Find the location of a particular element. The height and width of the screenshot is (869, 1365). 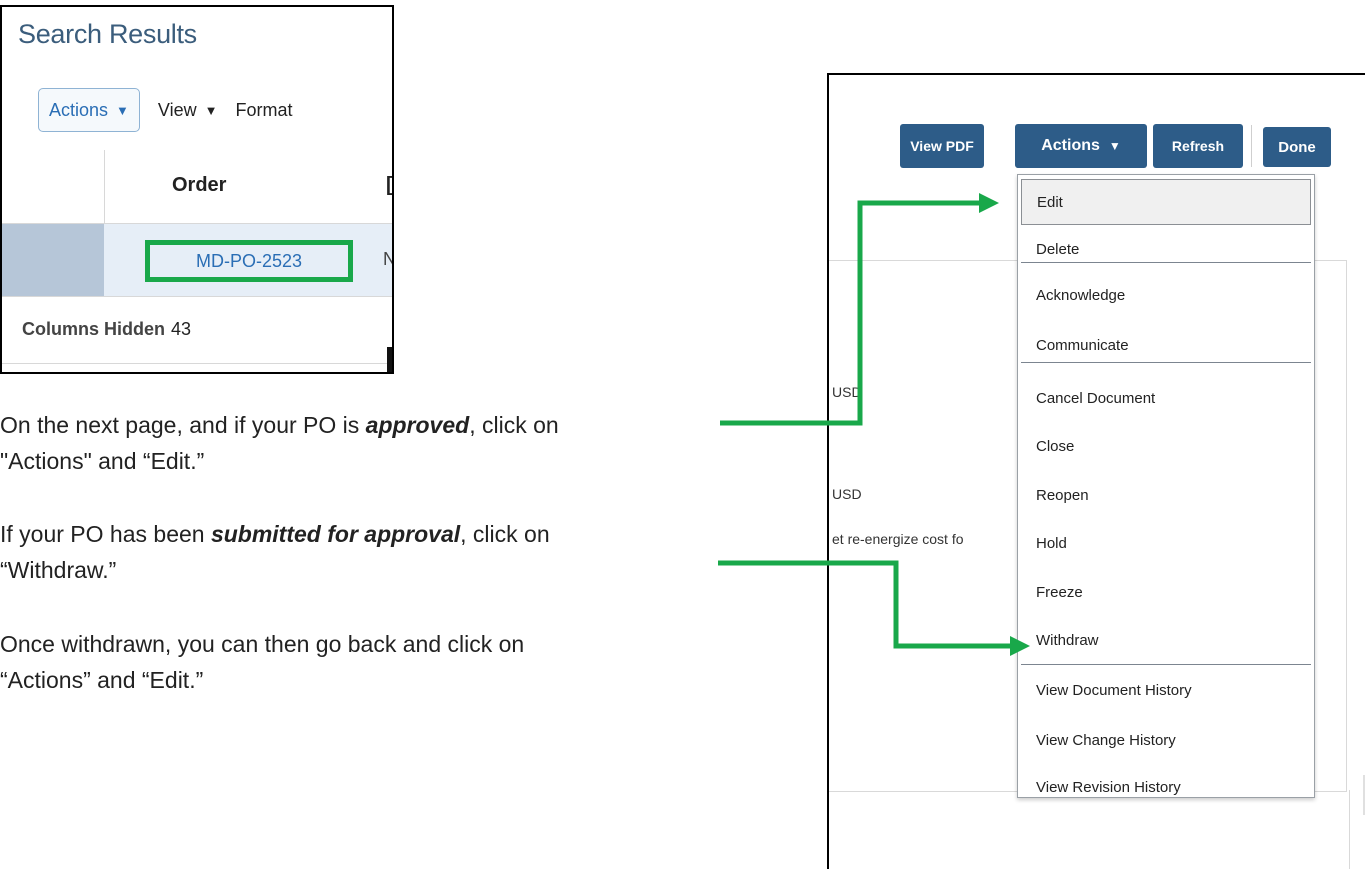

next-cell: N is located at coordinates (387, 259).